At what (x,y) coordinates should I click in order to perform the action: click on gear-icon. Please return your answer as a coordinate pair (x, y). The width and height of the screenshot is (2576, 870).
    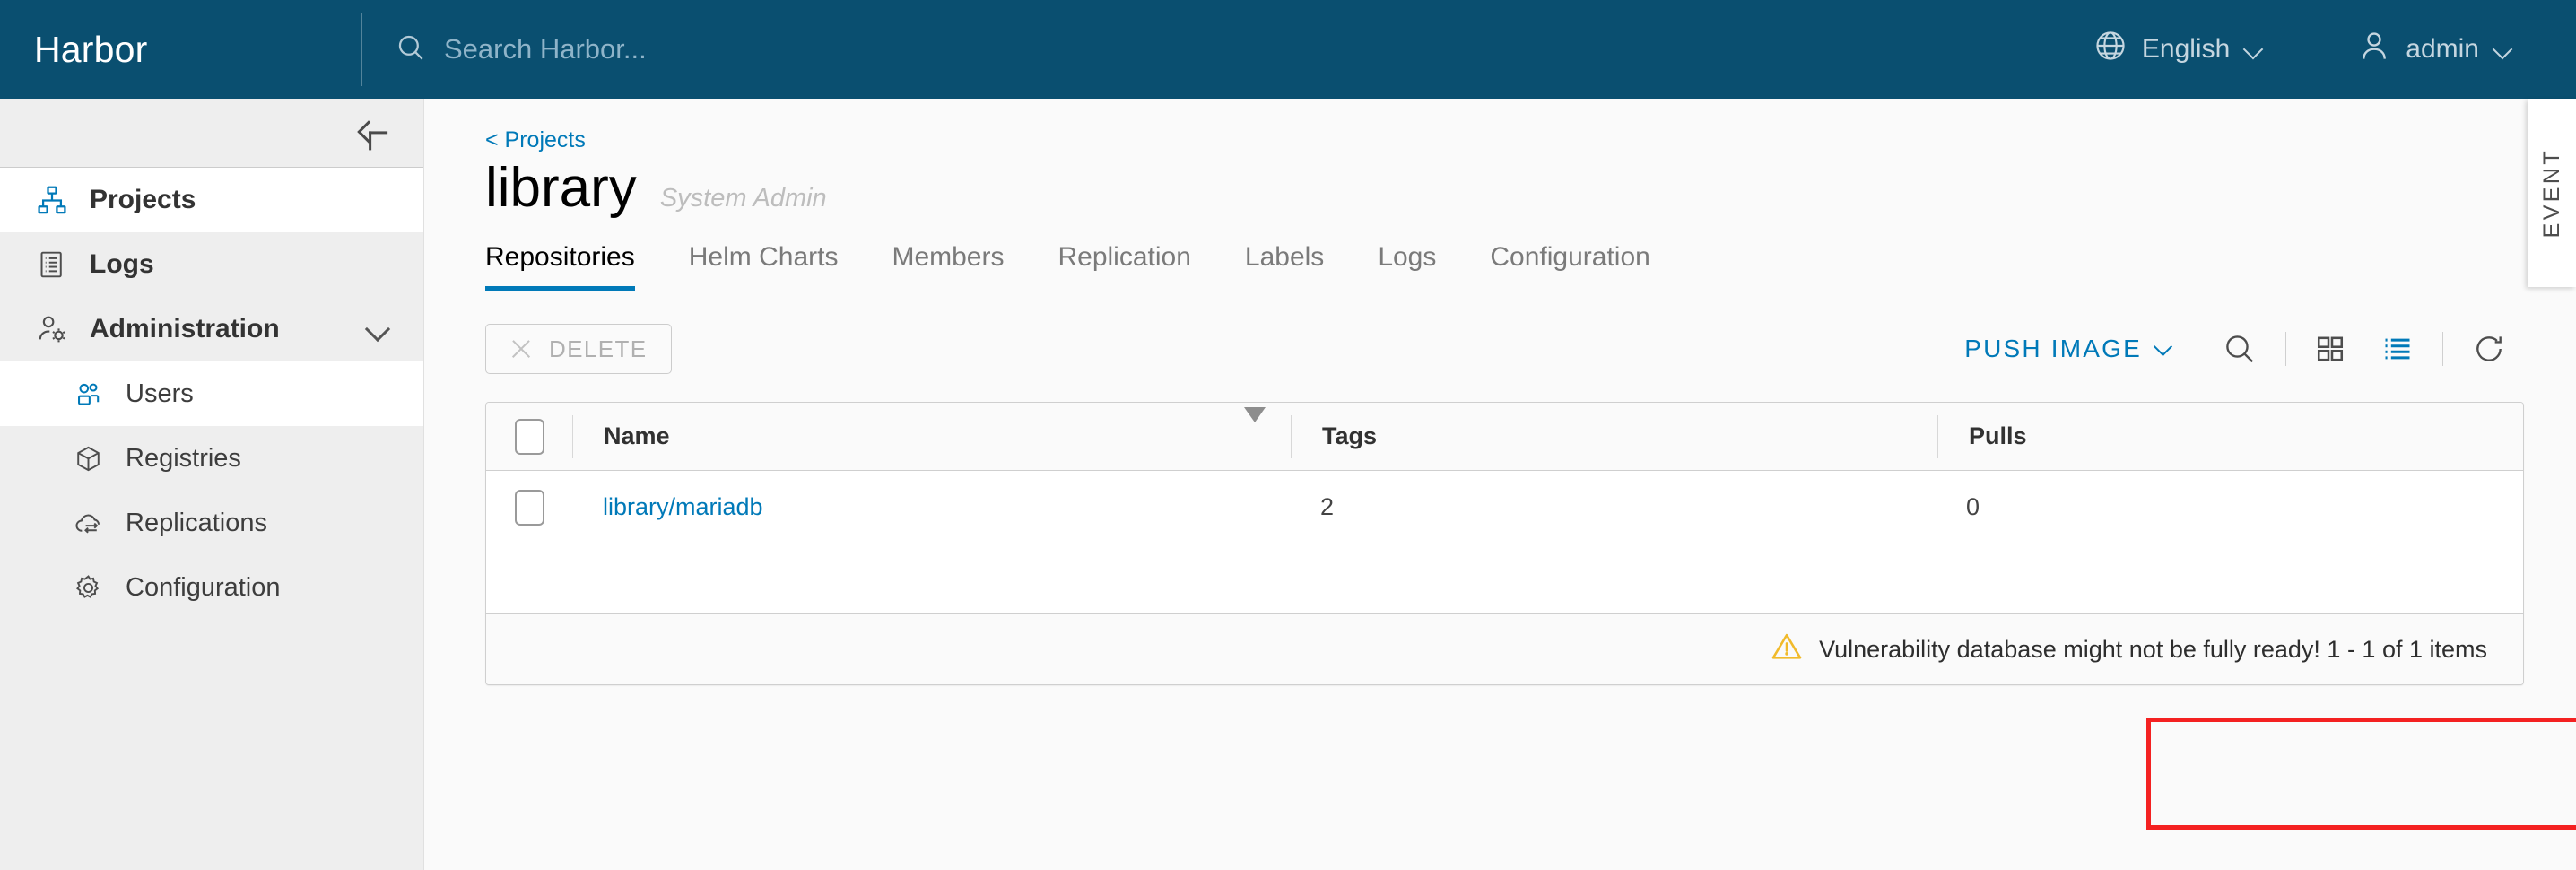
    Looking at the image, I should click on (93, 588).